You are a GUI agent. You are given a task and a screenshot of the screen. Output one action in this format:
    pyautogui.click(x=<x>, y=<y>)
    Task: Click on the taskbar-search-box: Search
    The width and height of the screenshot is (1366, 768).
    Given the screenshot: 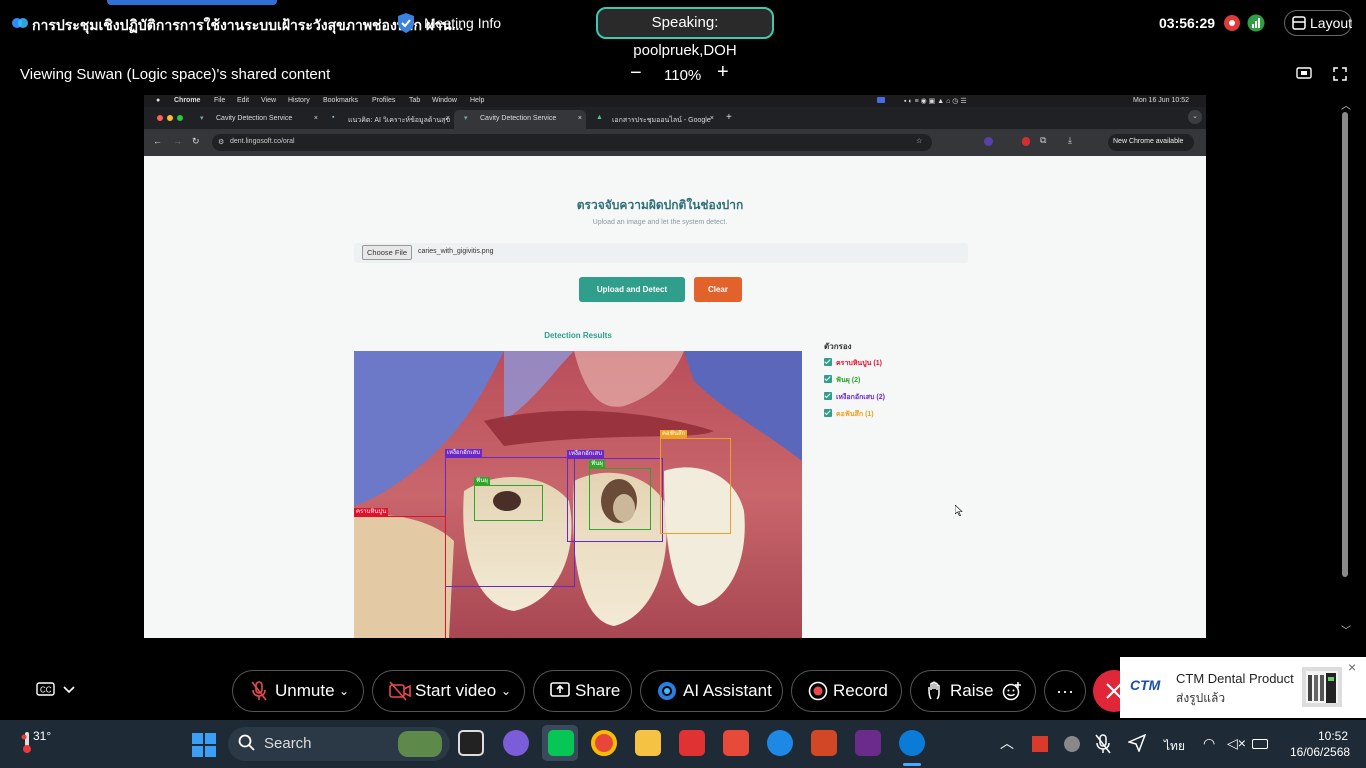 What is the action you would take?
    pyautogui.click(x=339, y=744)
    